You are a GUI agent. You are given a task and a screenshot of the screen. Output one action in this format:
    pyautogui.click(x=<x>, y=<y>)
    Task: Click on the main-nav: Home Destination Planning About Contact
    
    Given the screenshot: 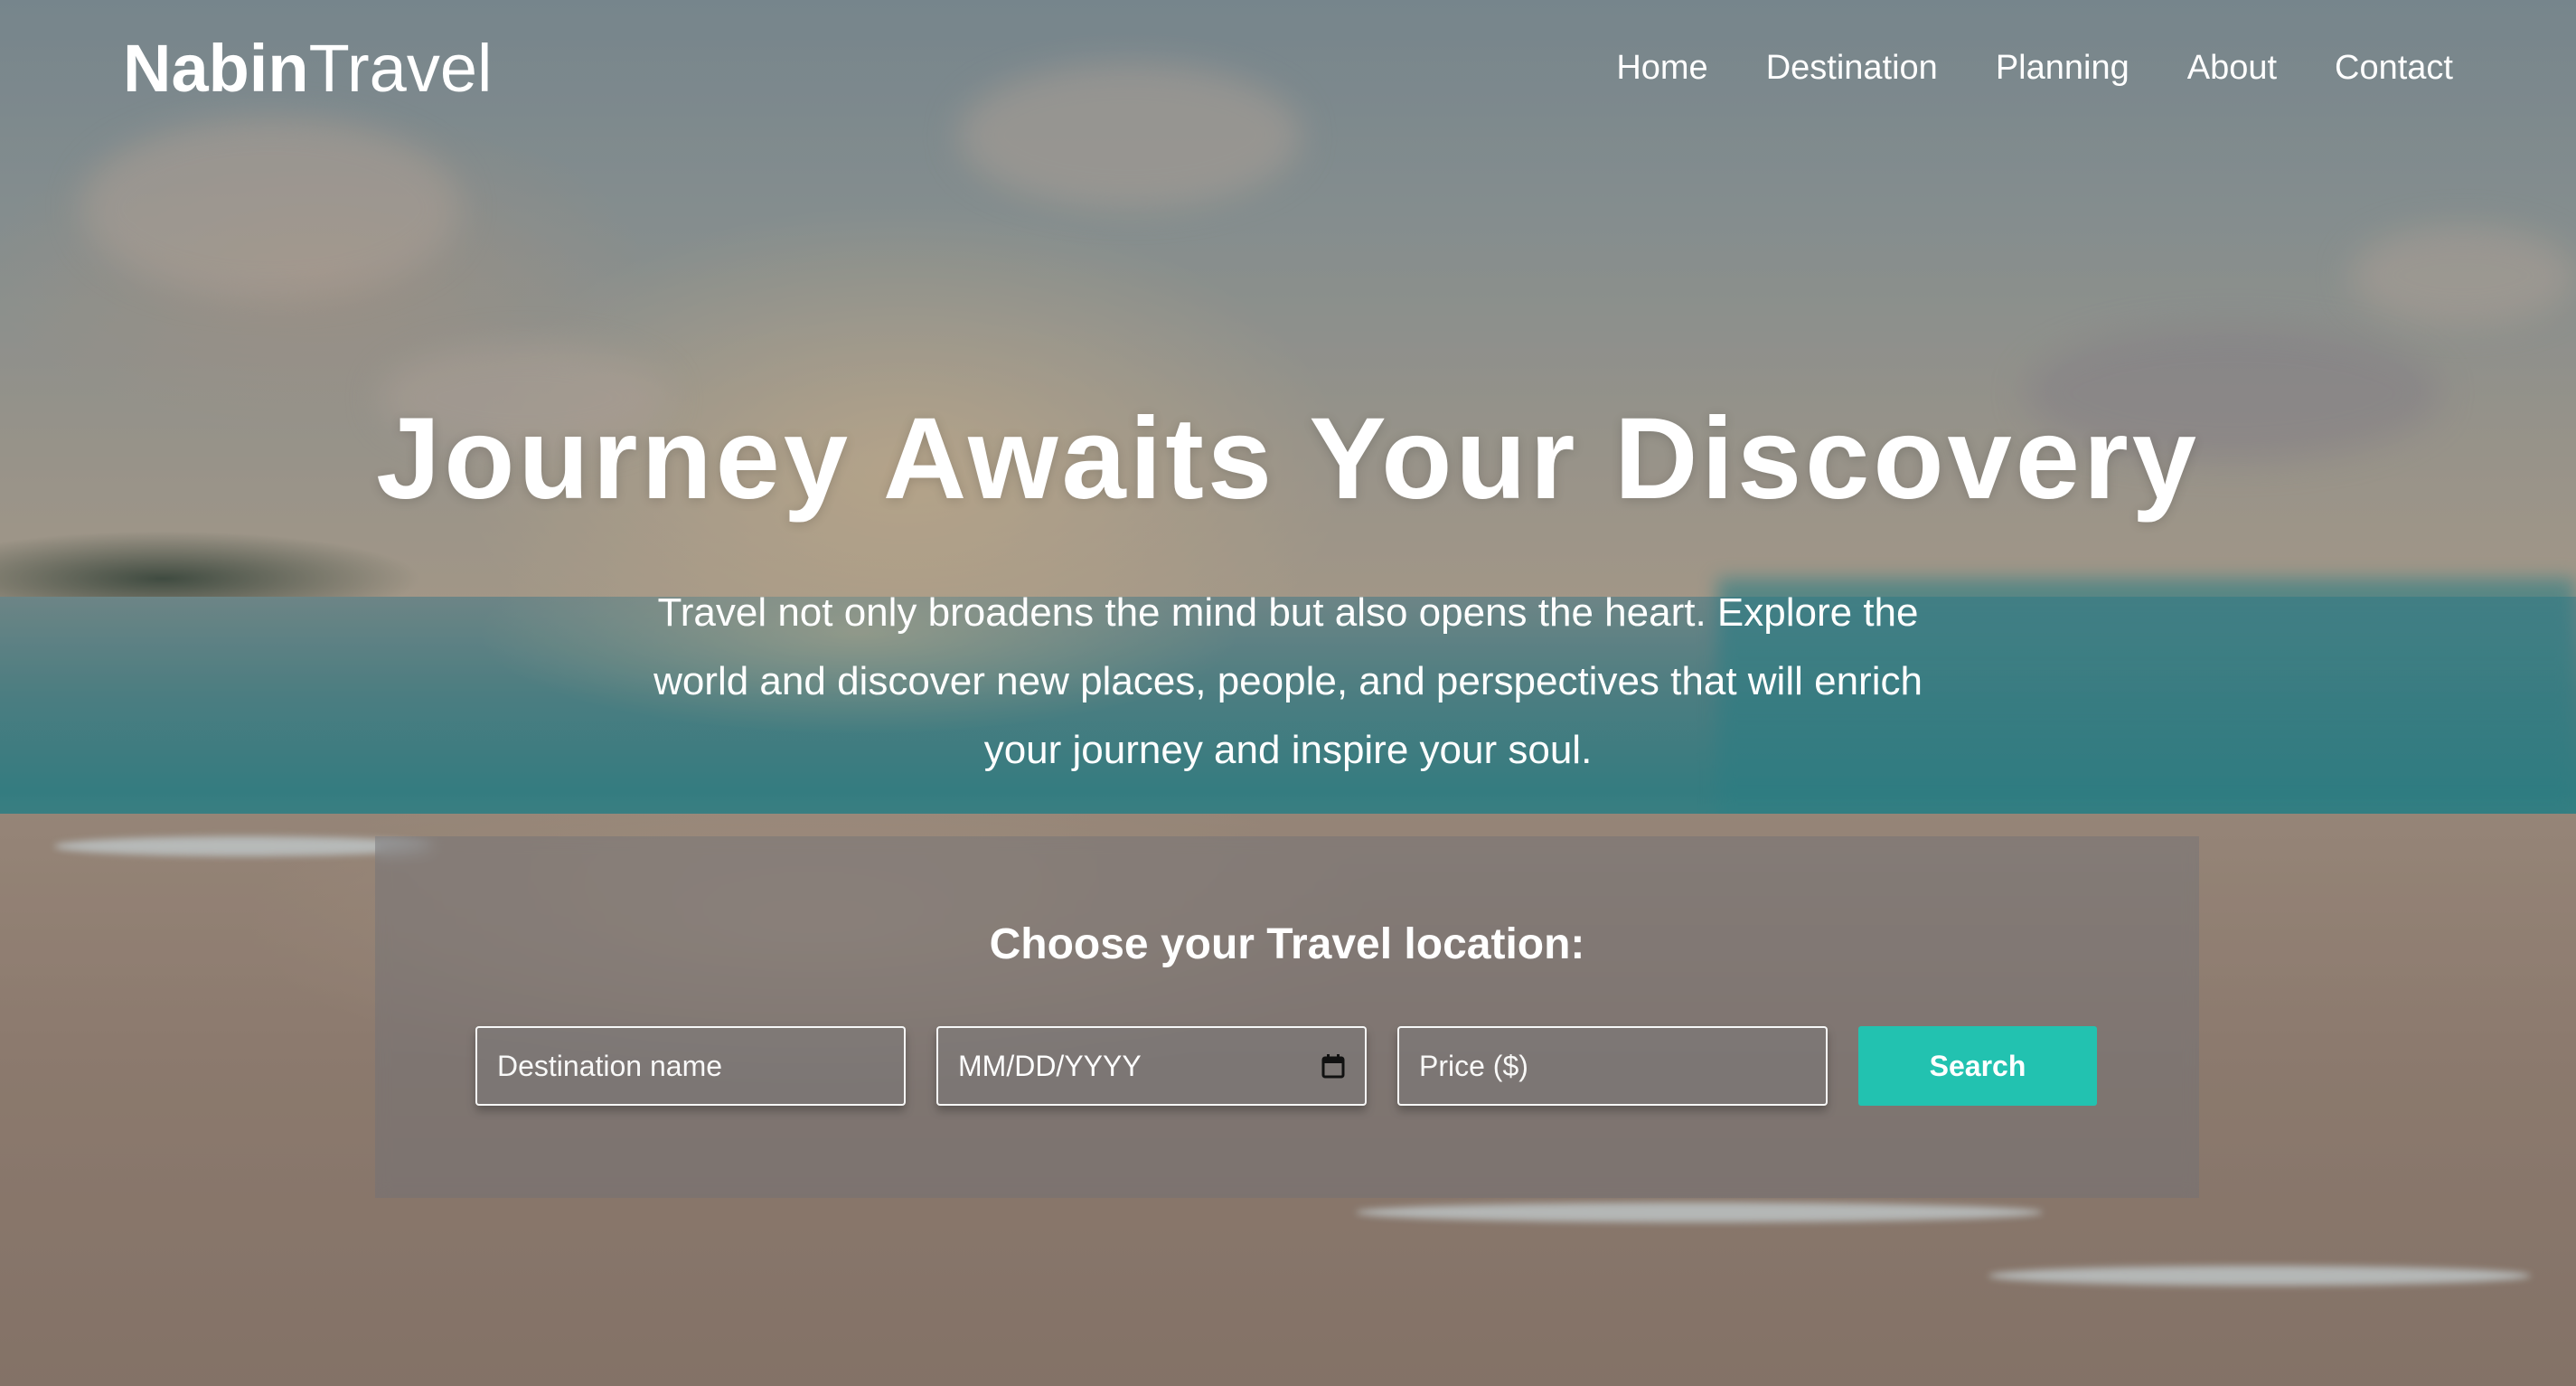 What is the action you would take?
    pyautogui.click(x=2034, y=68)
    